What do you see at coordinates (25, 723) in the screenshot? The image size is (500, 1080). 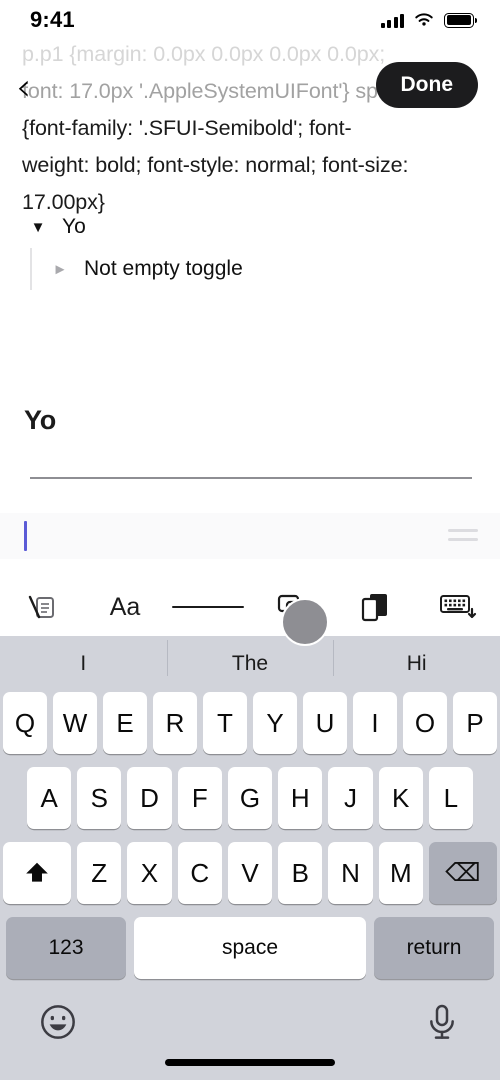 I see `key-q: Q` at bounding box center [25, 723].